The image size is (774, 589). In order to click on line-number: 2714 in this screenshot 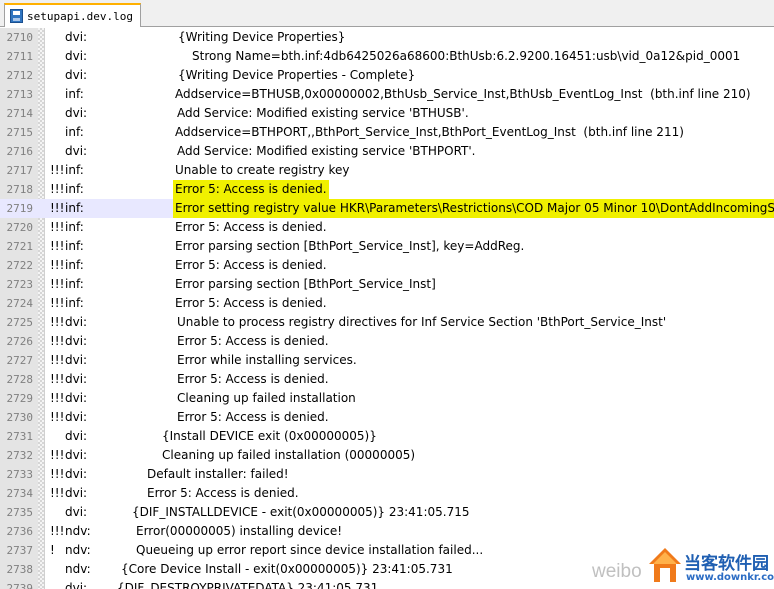, I will do `click(20, 113)`.